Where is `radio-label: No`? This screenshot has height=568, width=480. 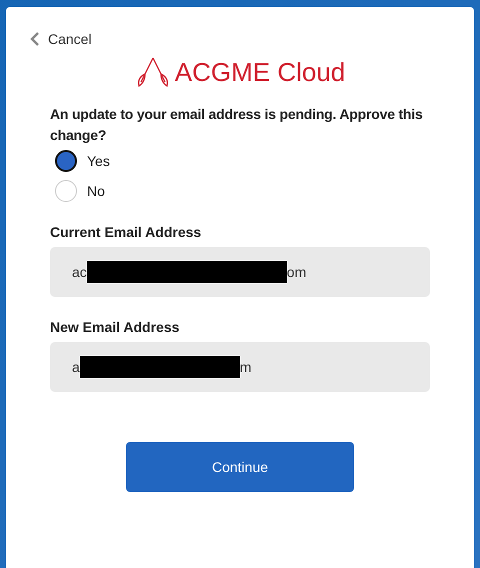
radio-label: No is located at coordinates (96, 191).